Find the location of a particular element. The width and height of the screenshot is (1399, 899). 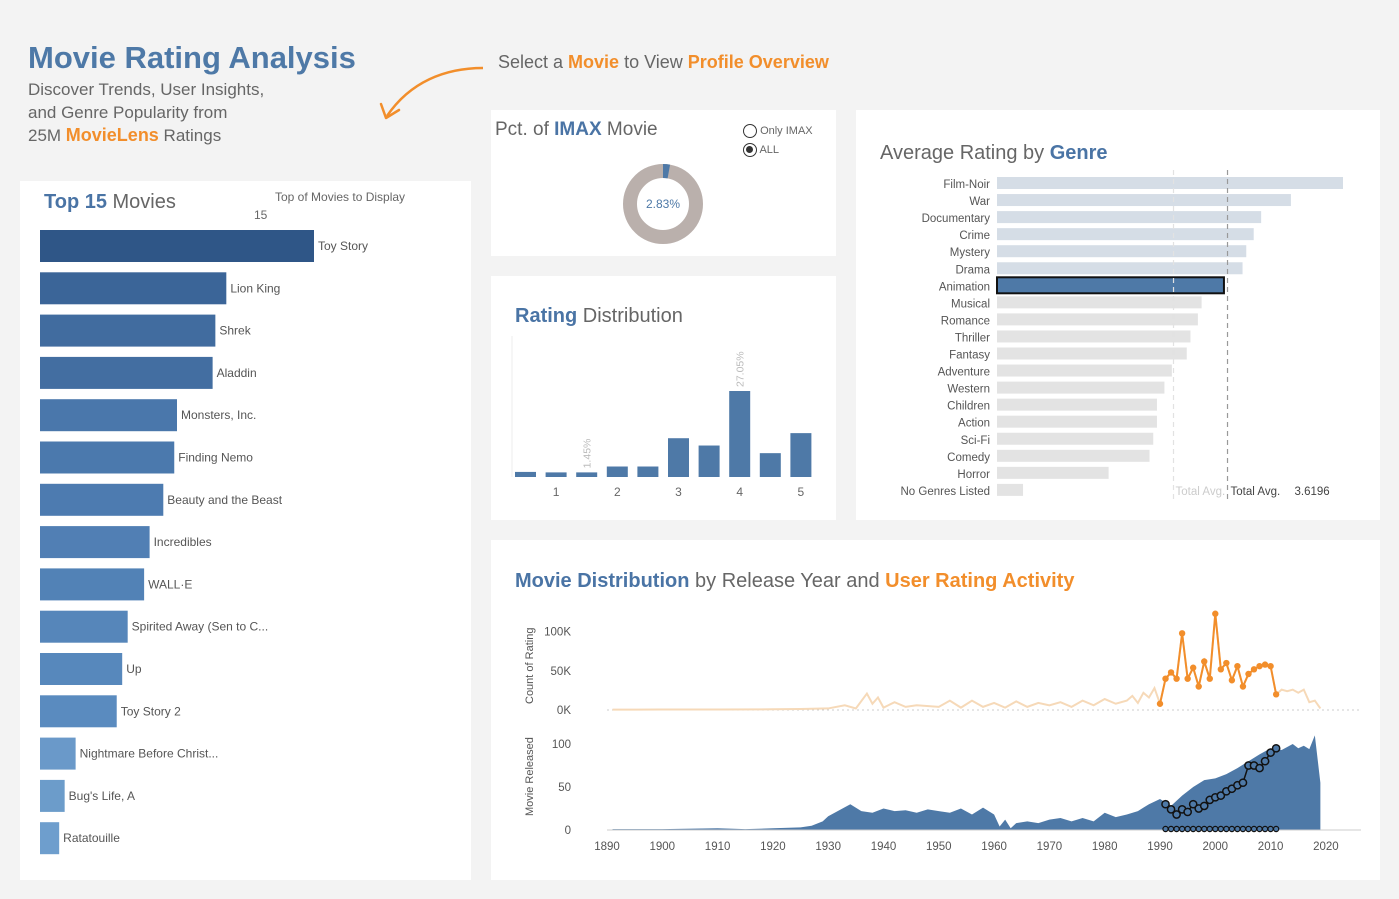

movie-bar-label: Beauty and the Beast is located at coordinates (224, 500).